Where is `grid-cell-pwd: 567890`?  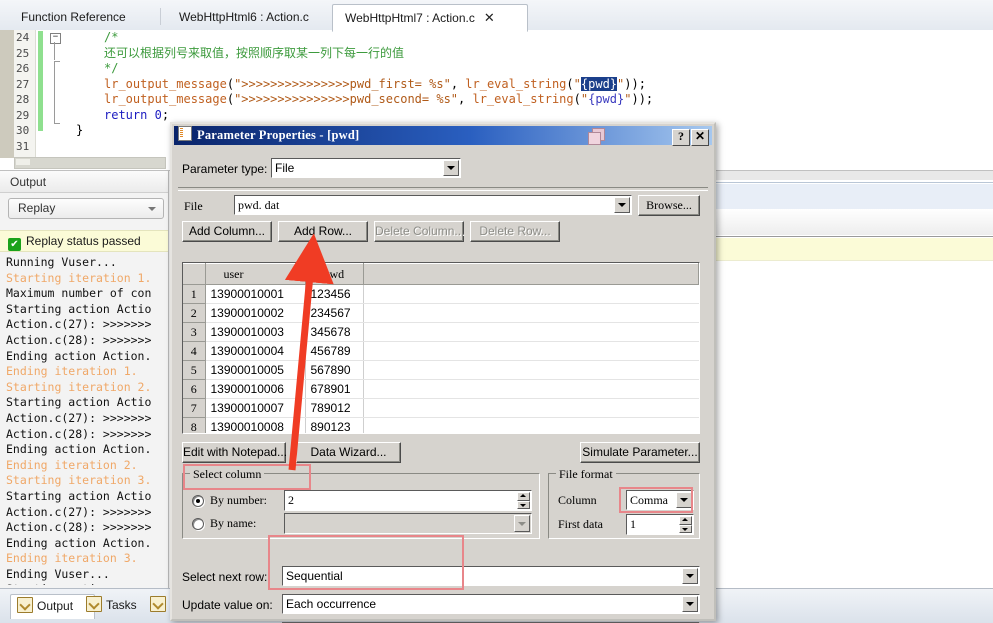 grid-cell-pwd: 567890 is located at coordinates (334, 370).